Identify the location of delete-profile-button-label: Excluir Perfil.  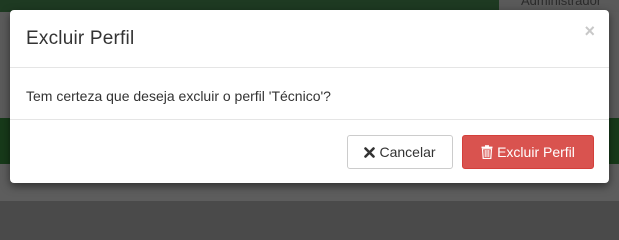
(536, 152).